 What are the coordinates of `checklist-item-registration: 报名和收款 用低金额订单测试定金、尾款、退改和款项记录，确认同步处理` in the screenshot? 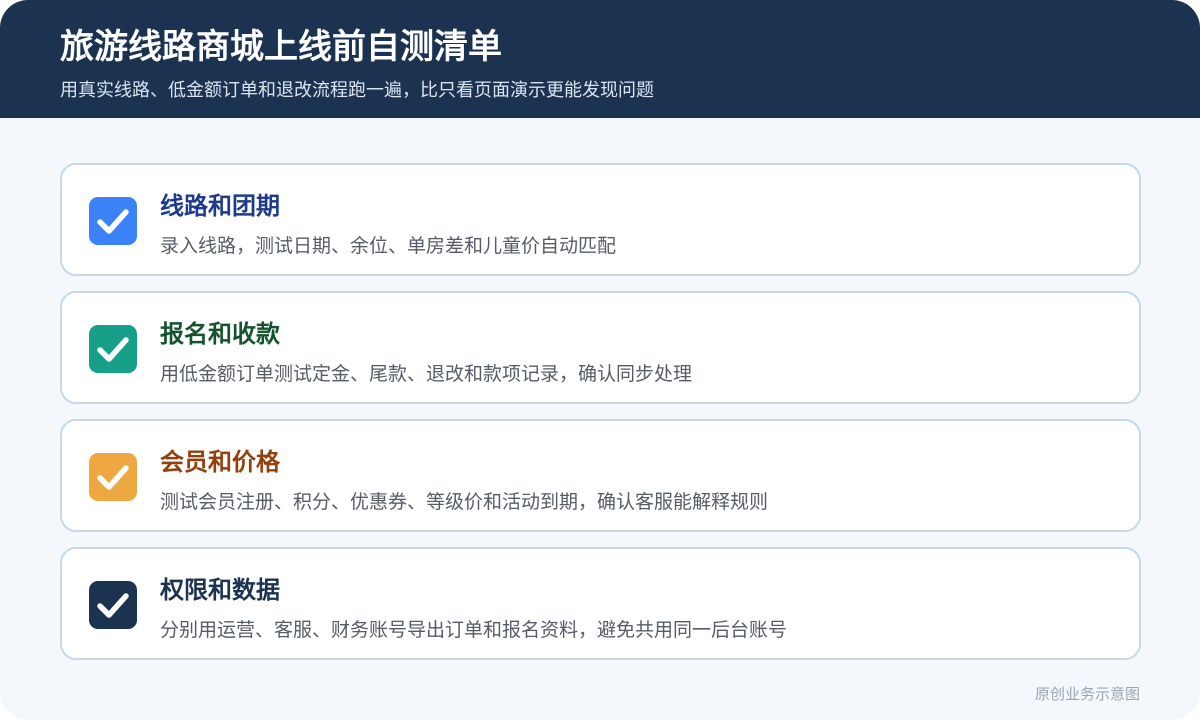 It's located at (600, 347).